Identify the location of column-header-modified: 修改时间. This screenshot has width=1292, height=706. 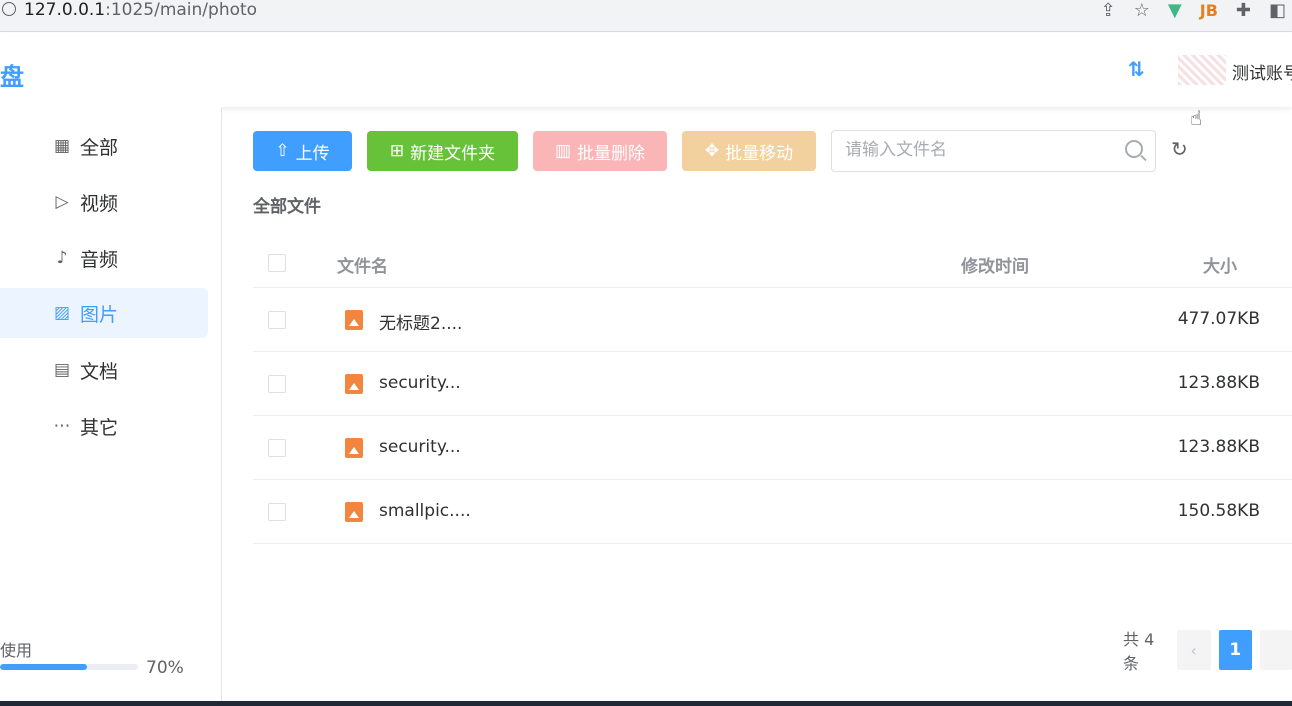
(995, 264).